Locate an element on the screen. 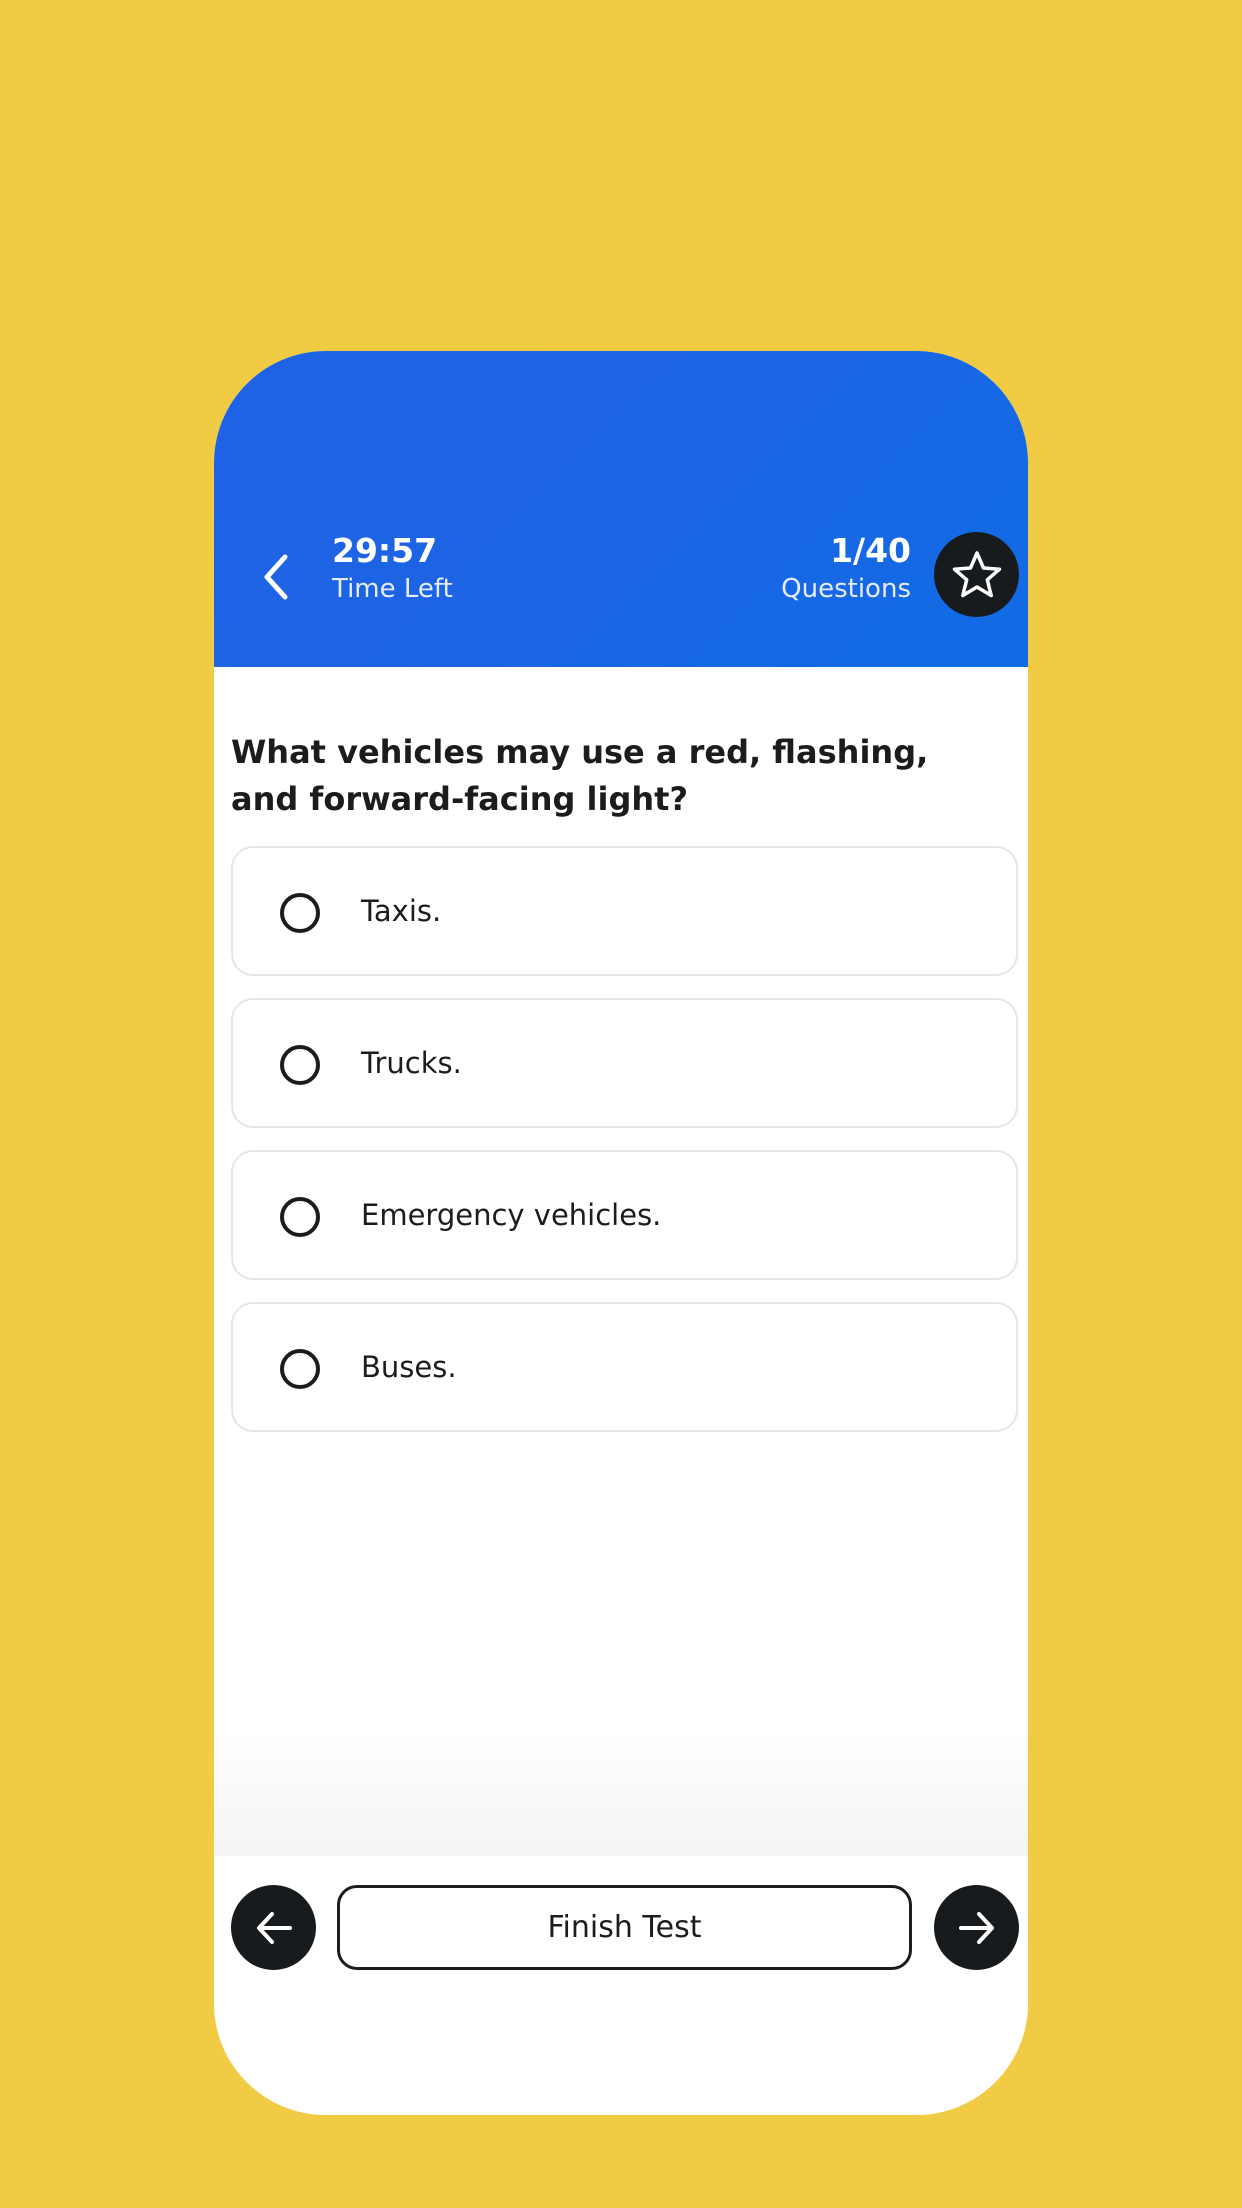 This screenshot has height=2208, width=1242. answer-option: Emergency vehicles. is located at coordinates (624, 1215).